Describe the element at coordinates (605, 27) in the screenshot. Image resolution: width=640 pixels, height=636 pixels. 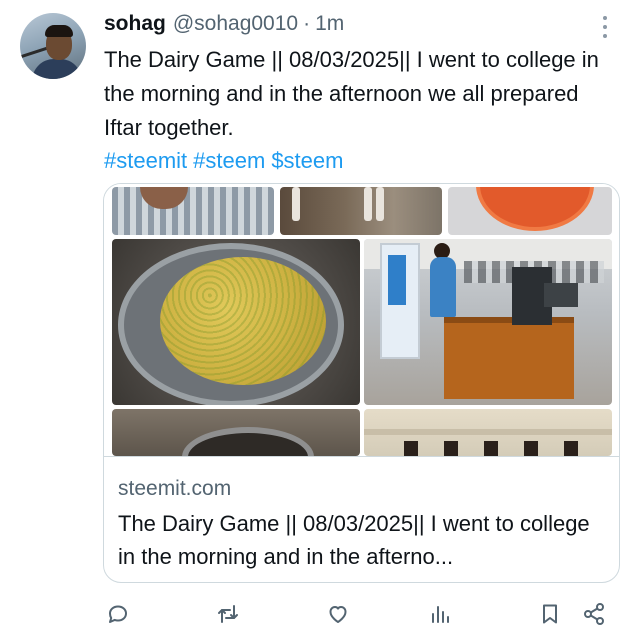
I see `more-vertical-icon` at that location.